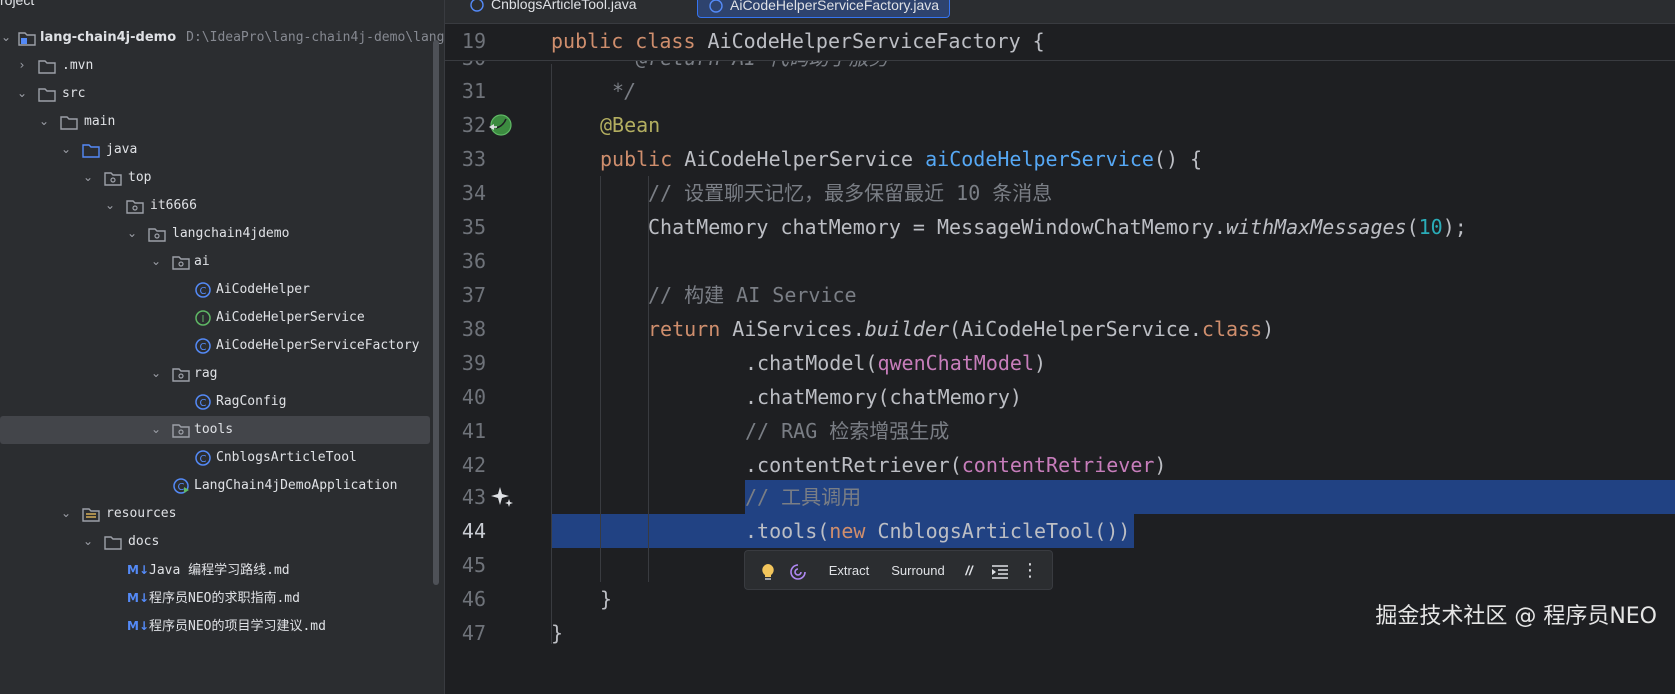 This screenshot has width=1675, height=694. I want to click on lightbulb-icon, so click(768, 571).